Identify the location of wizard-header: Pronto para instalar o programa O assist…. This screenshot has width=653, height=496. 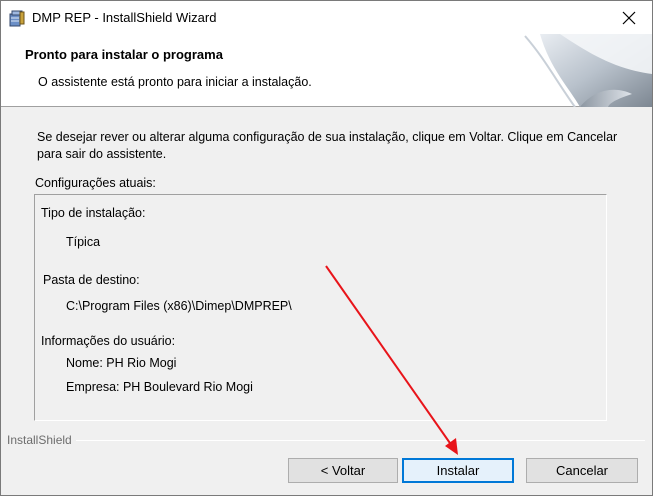
(326, 70).